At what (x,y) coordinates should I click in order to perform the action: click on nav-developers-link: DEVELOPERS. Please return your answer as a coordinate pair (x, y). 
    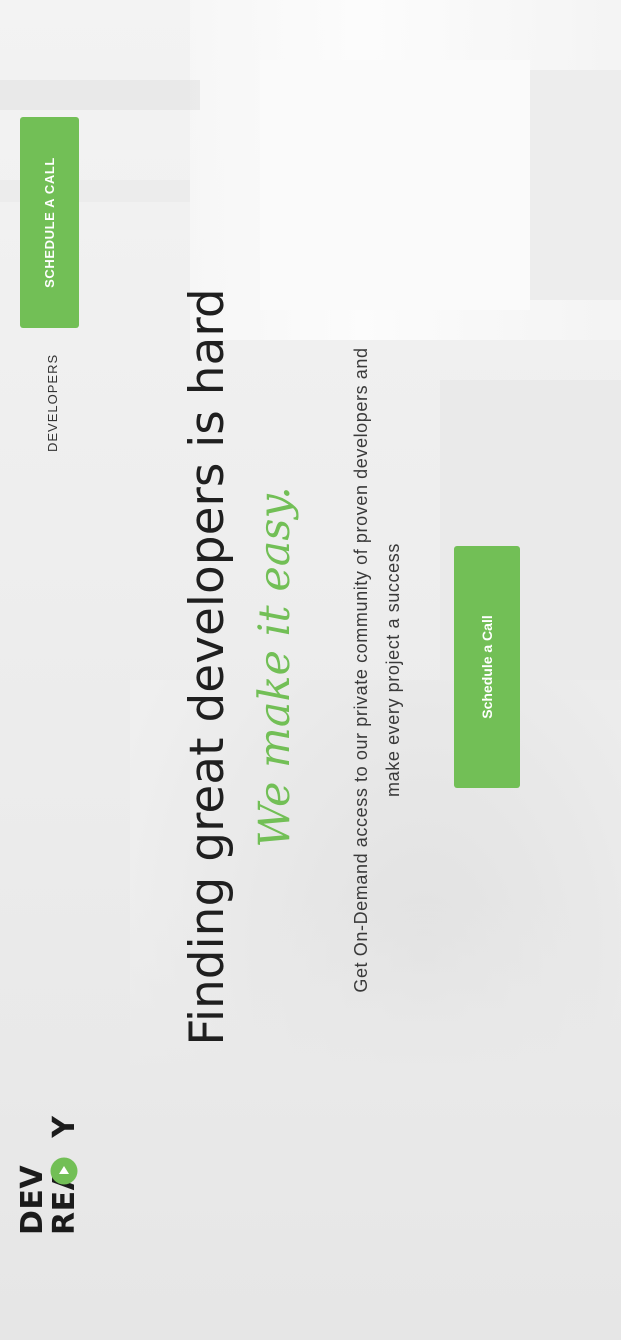
    Looking at the image, I should click on (52, 402).